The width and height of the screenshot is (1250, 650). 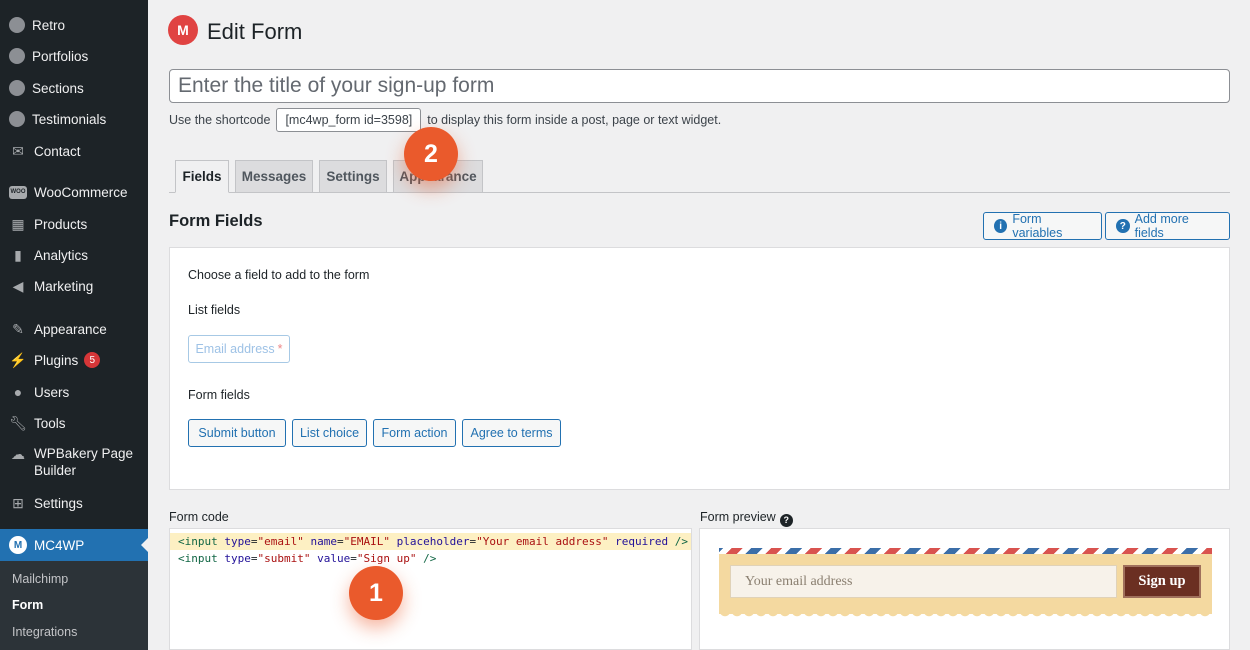 I want to click on preview-email-input: Your email address, so click(x=923, y=581).